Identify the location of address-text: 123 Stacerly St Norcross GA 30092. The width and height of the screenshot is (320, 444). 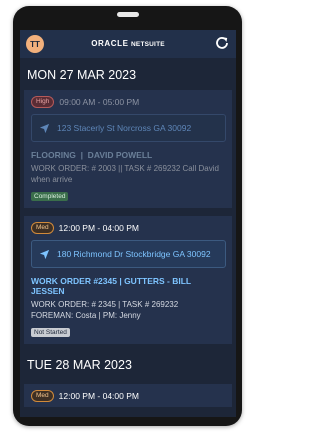
(124, 128).